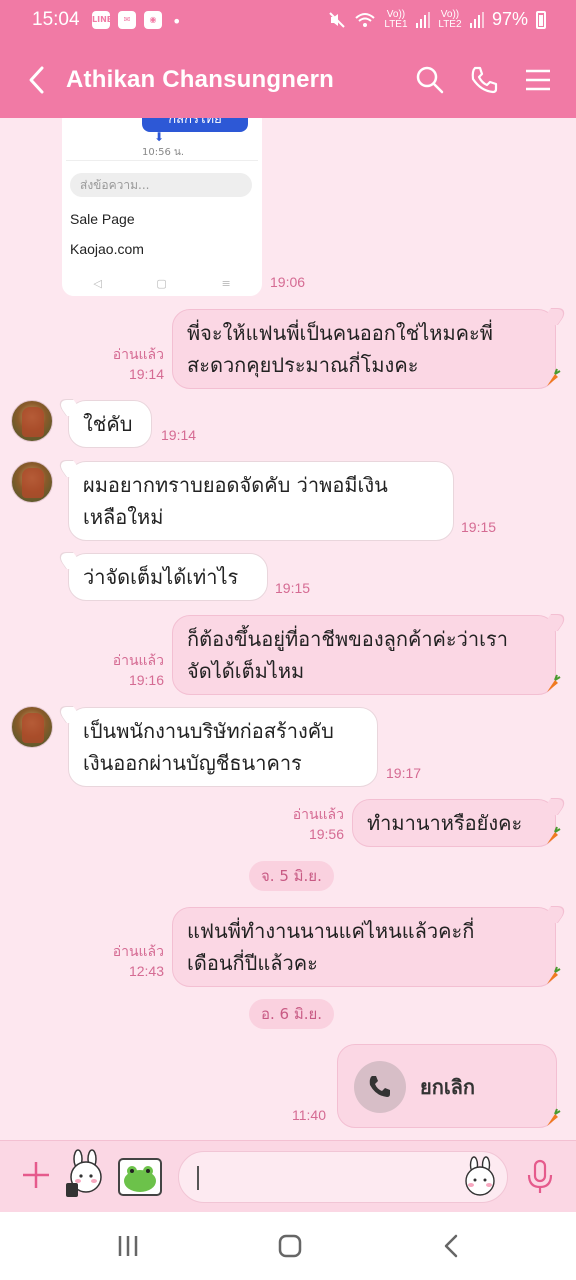 This screenshot has height=1280, width=576. Describe the element at coordinates (452, 1246) in the screenshot. I see `system-back-icon` at that location.